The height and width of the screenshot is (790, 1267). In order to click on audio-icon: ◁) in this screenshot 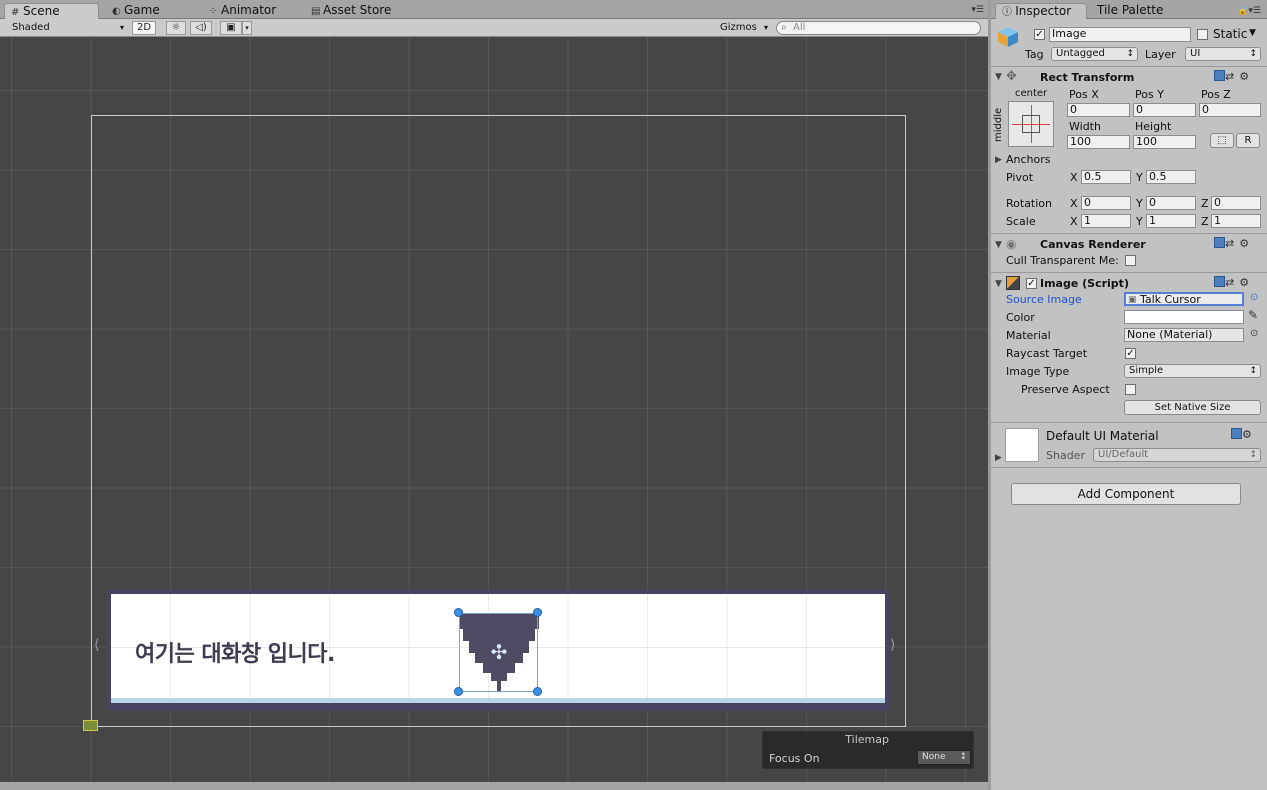, I will do `click(201, 28)`.